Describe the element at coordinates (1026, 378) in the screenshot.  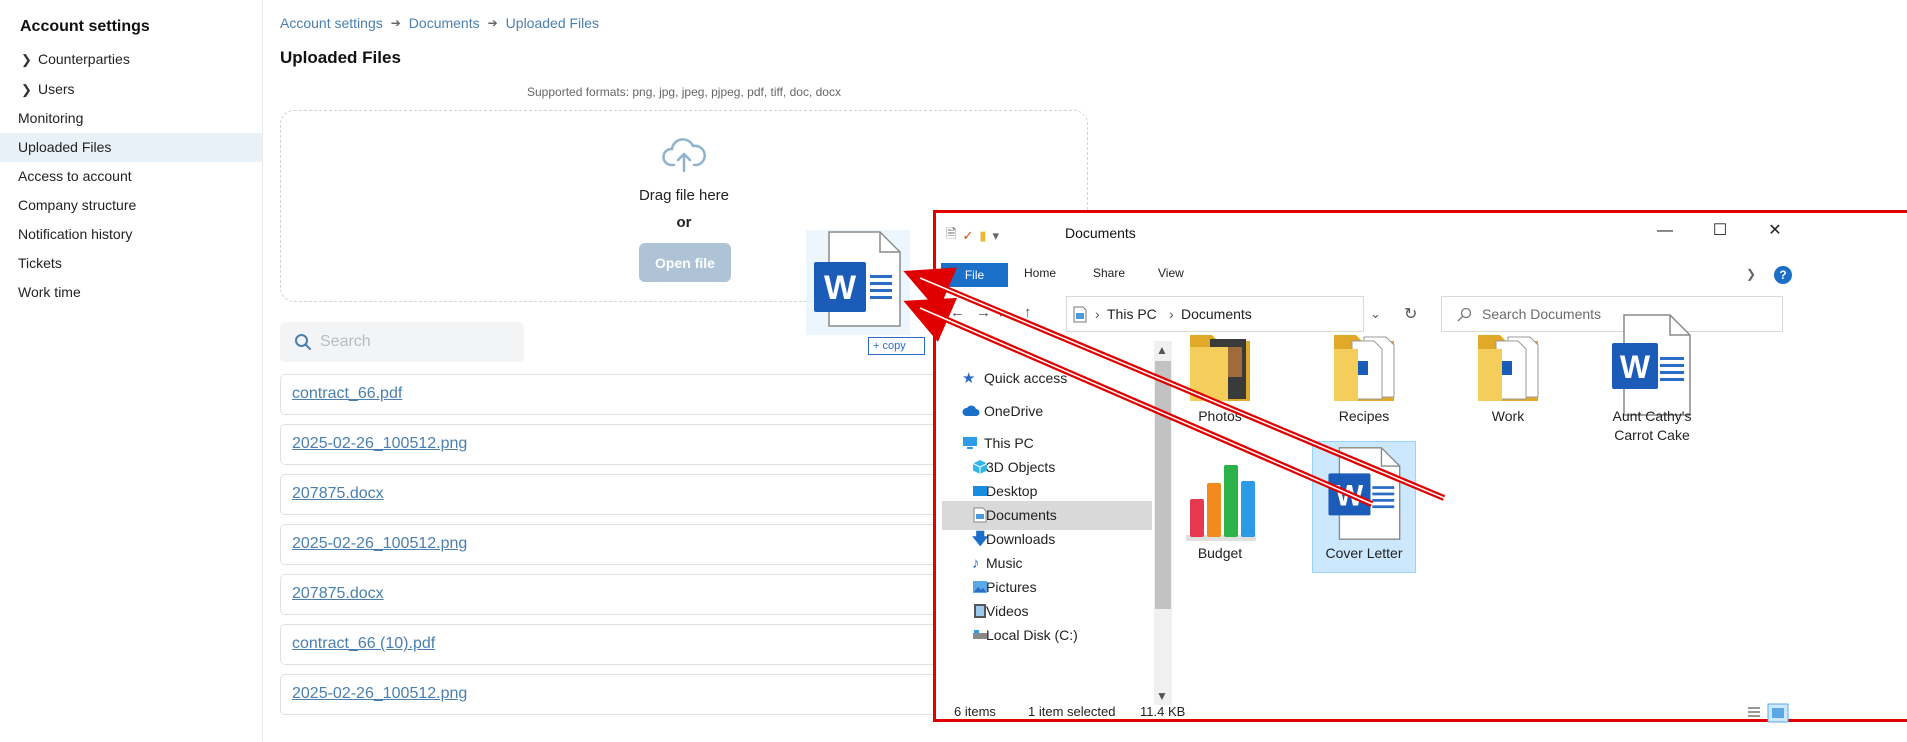
I see `nav-item-label: Quick access` at that location.